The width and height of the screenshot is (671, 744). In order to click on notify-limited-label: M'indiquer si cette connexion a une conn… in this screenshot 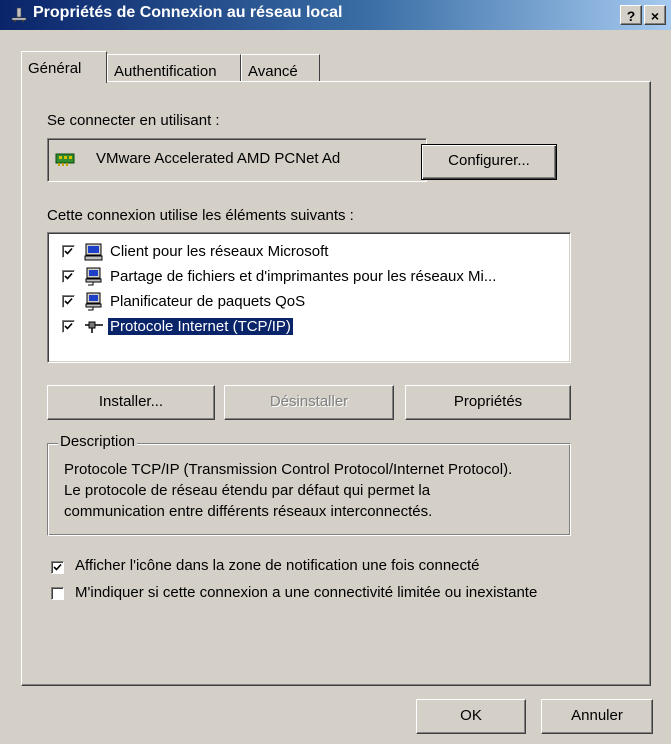, I will do `click(315, 593)`.